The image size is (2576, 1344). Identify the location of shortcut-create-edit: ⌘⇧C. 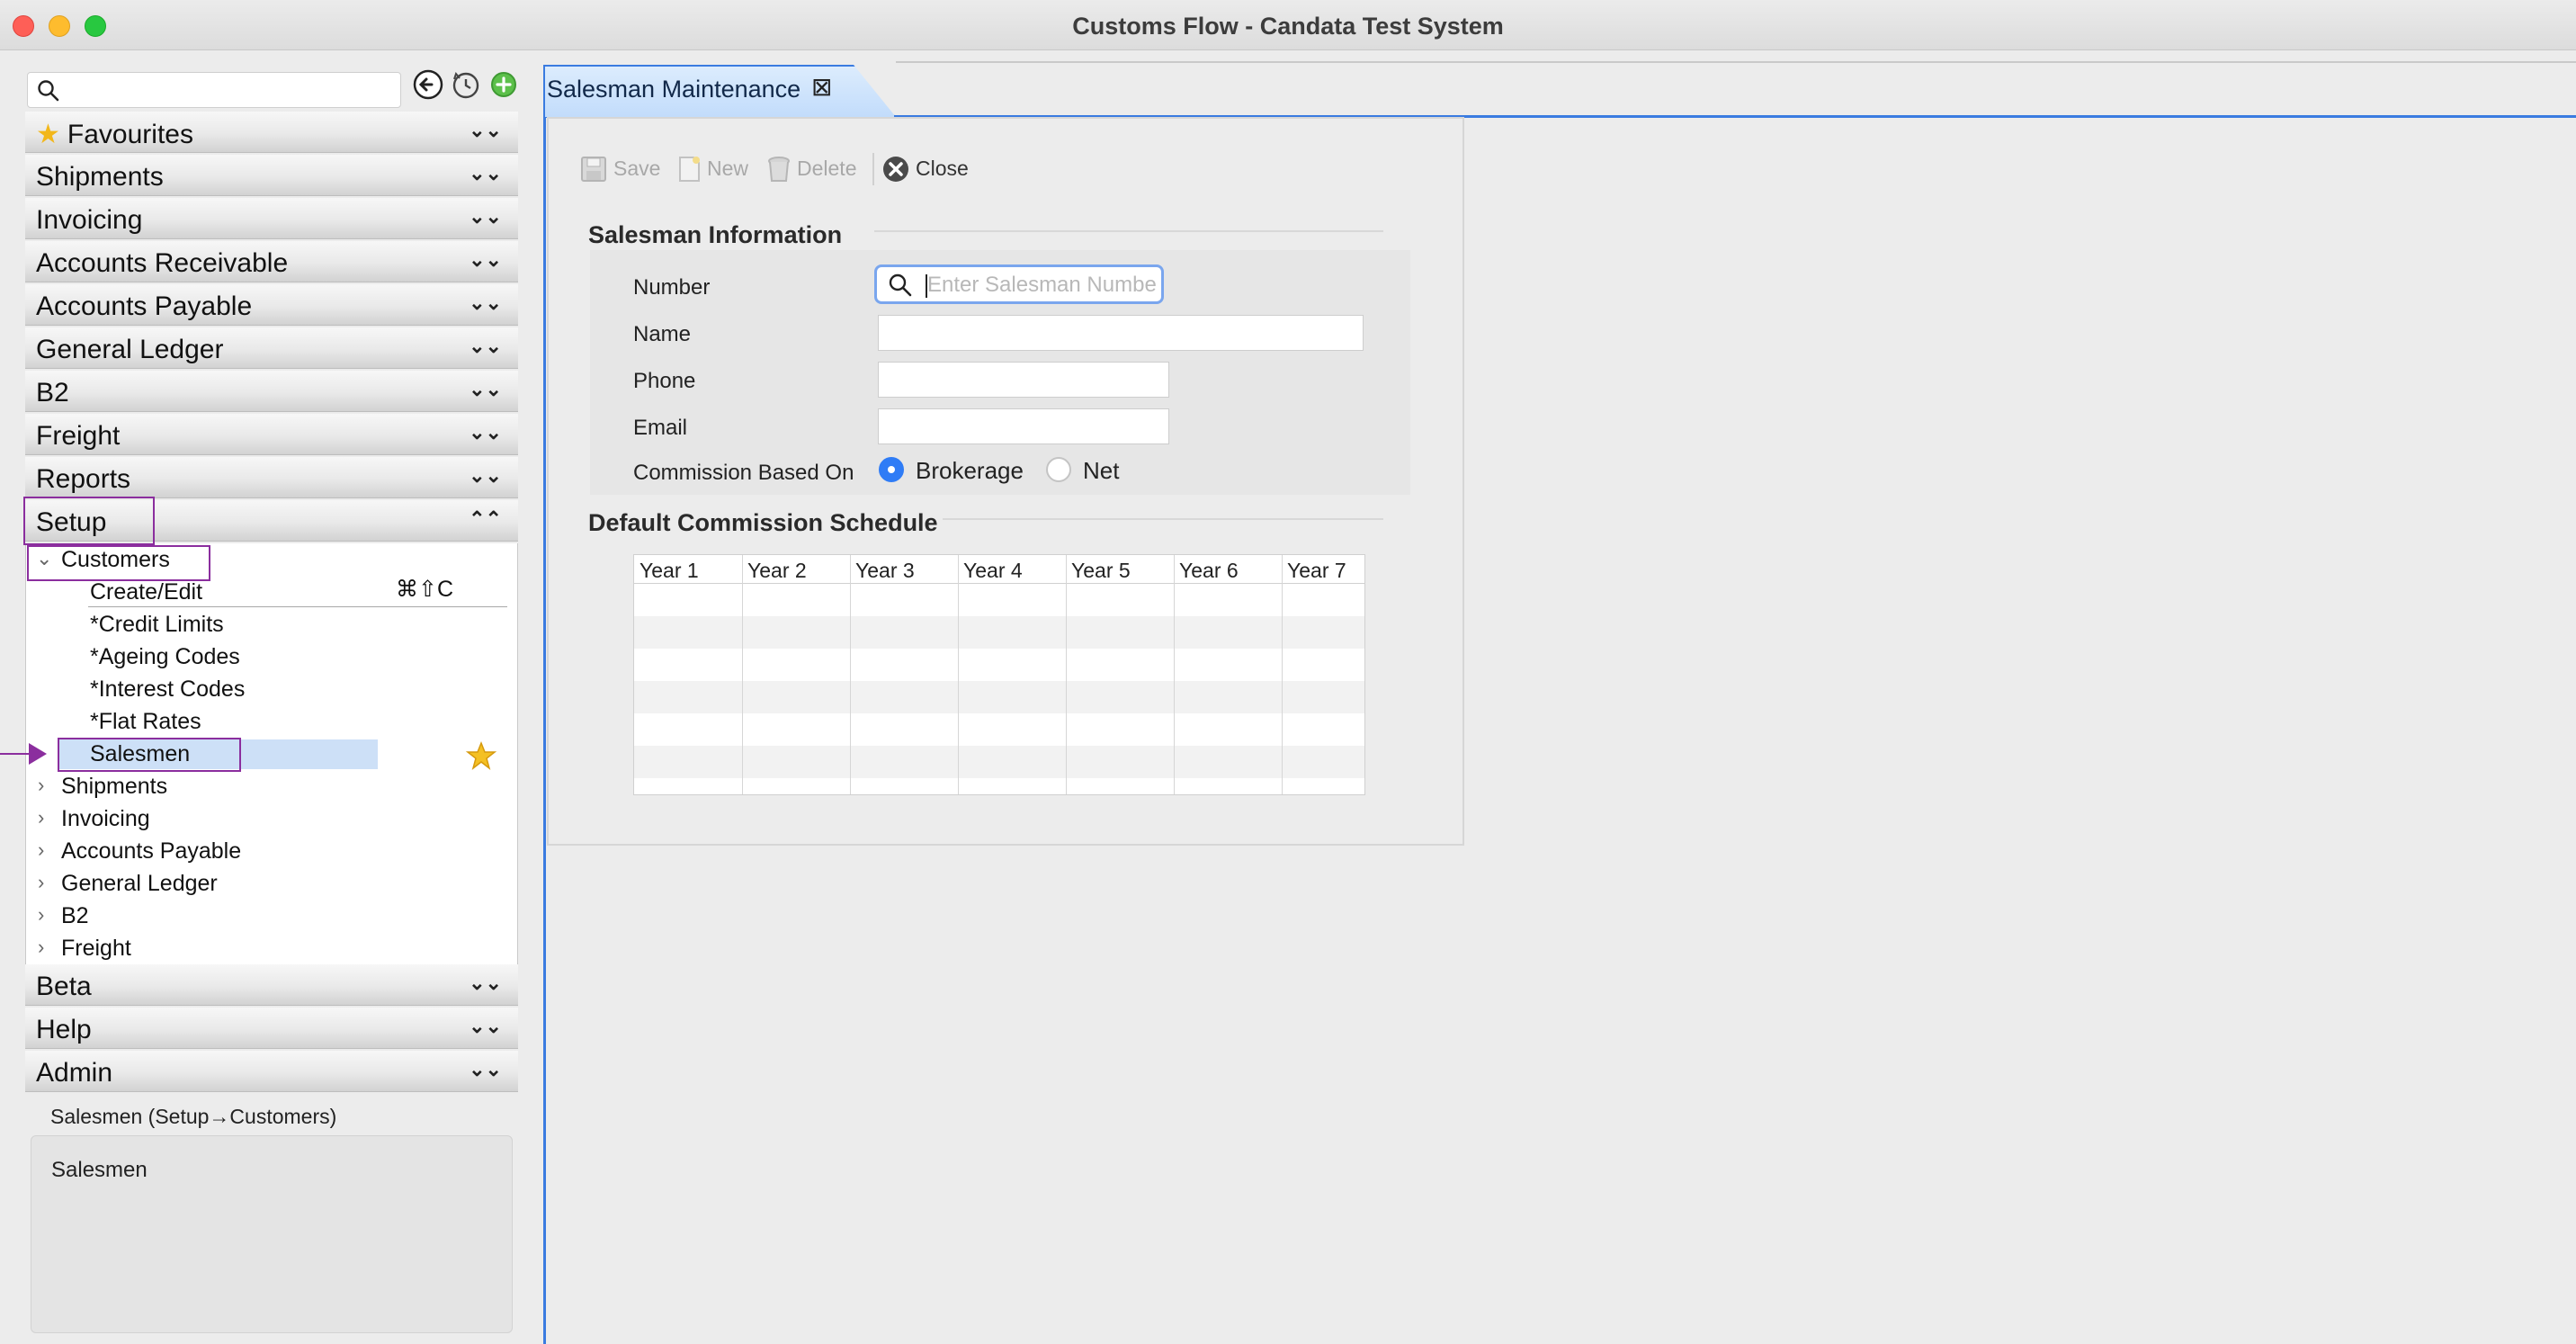
(425, 589).